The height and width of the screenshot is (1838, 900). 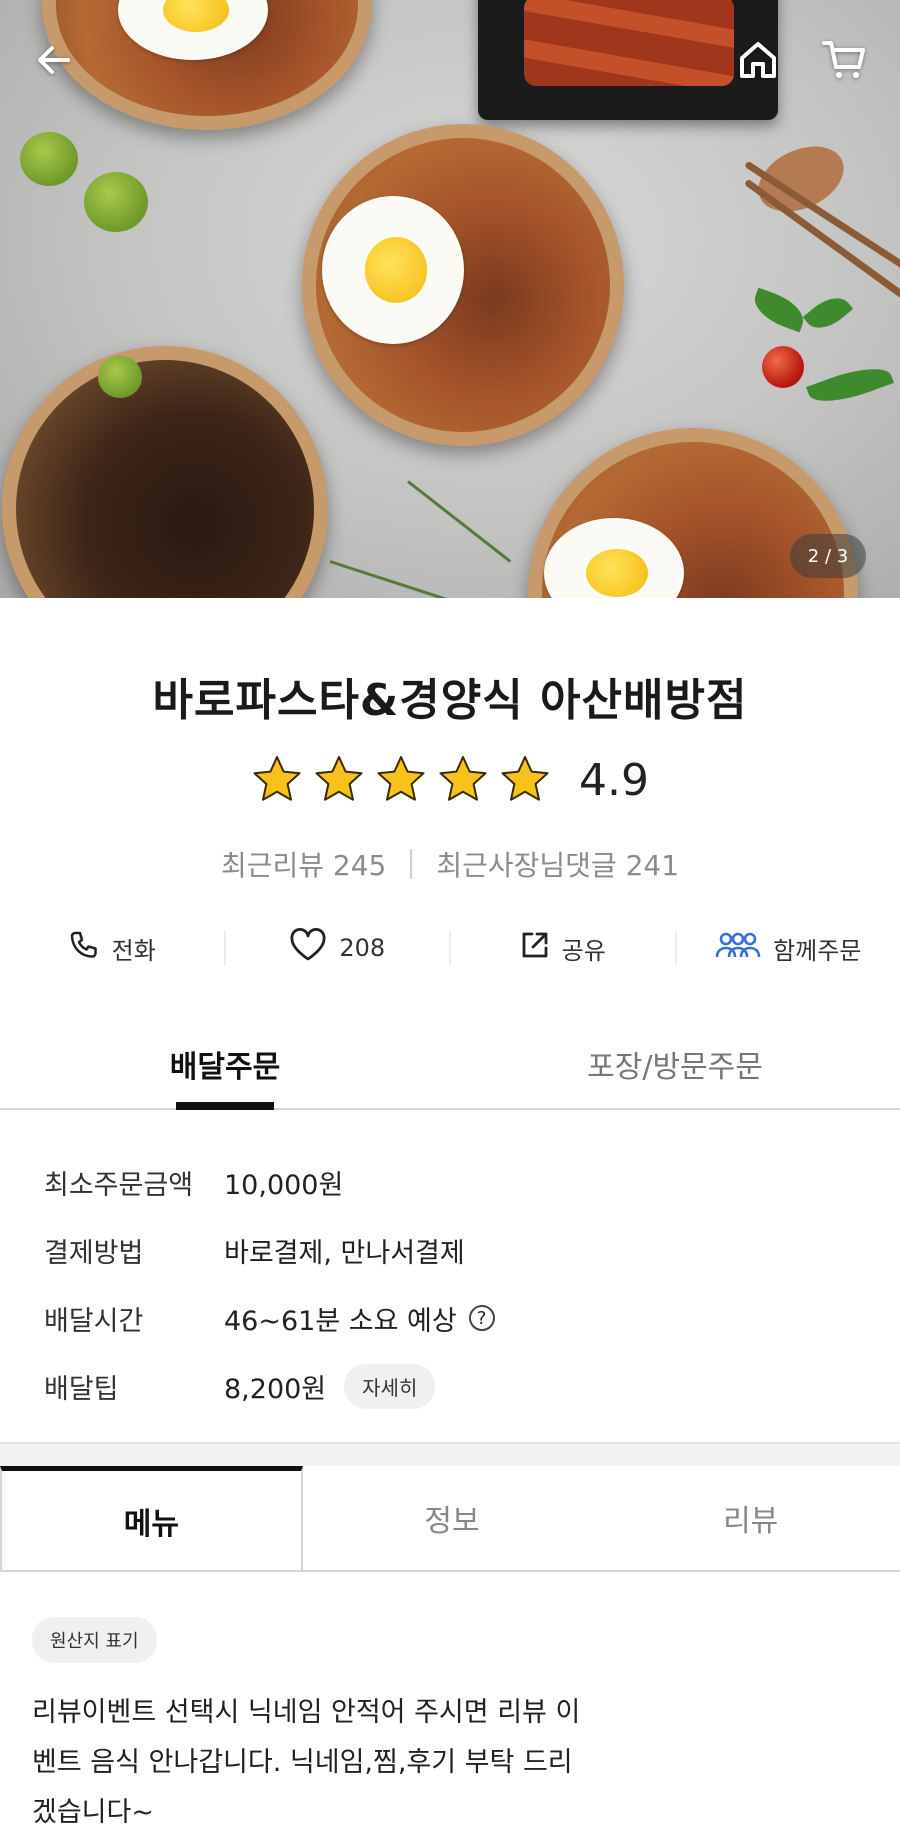 I want to click on arrow-left-icon, so click(x=54, y=62).